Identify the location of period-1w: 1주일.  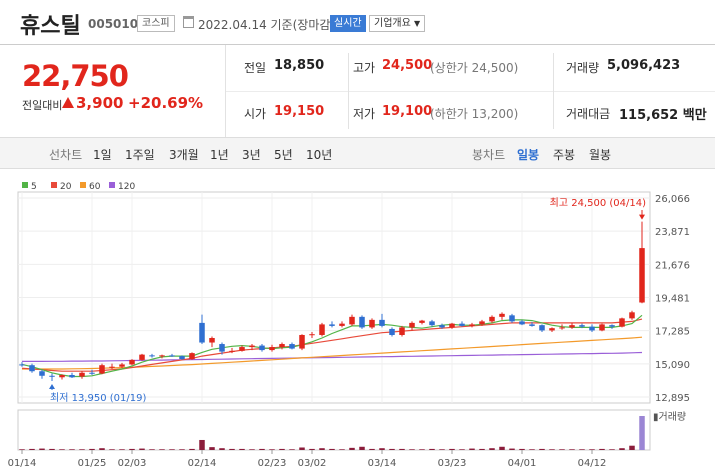
(140, 154).